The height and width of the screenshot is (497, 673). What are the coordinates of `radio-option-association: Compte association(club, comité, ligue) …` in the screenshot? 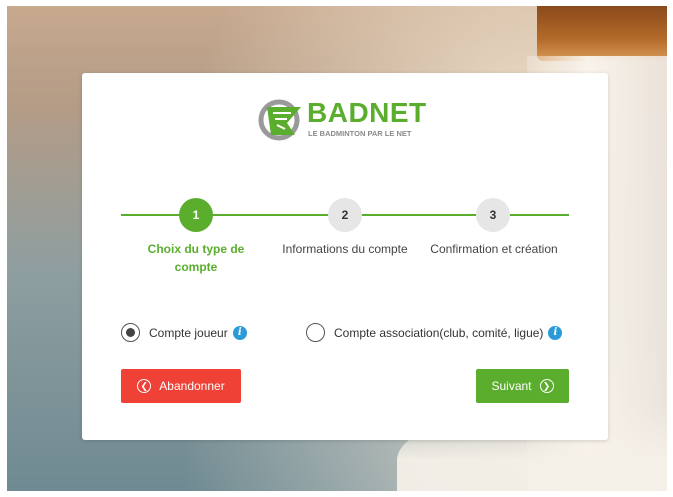 It's located at (434, 332).